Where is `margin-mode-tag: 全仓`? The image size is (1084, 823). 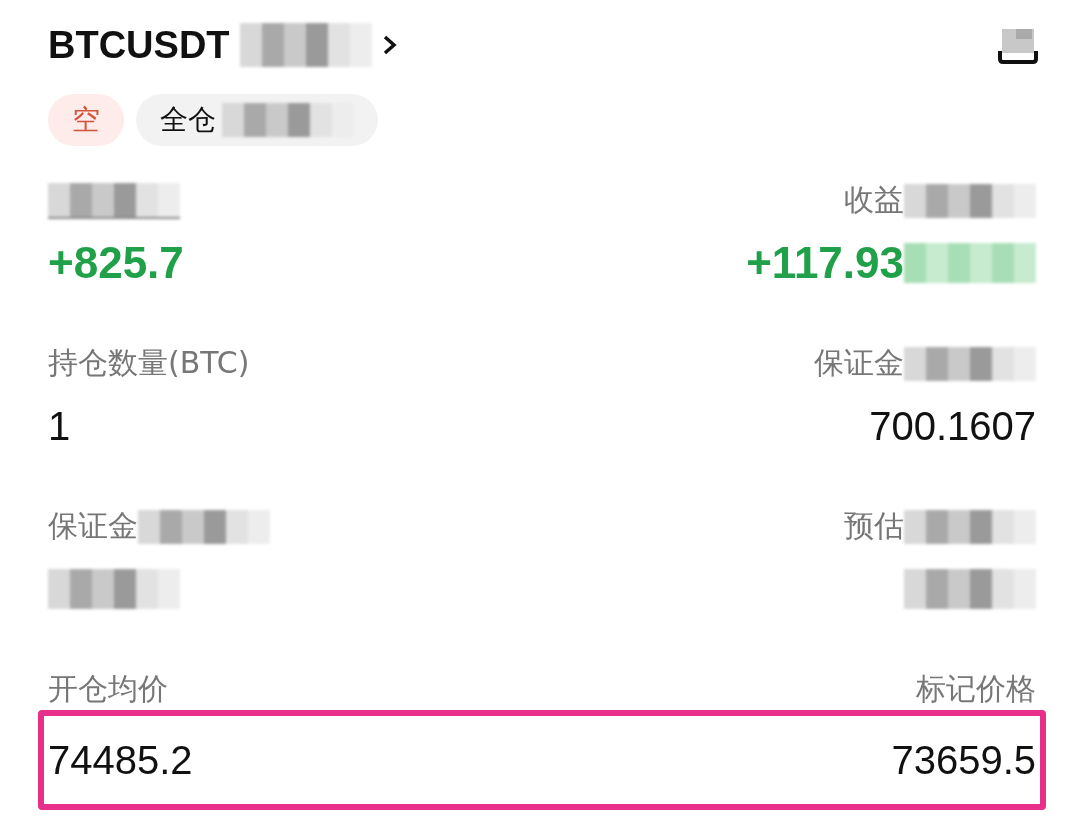
margin-mode-tag: 全仓 is located at coordinates (257, 120).